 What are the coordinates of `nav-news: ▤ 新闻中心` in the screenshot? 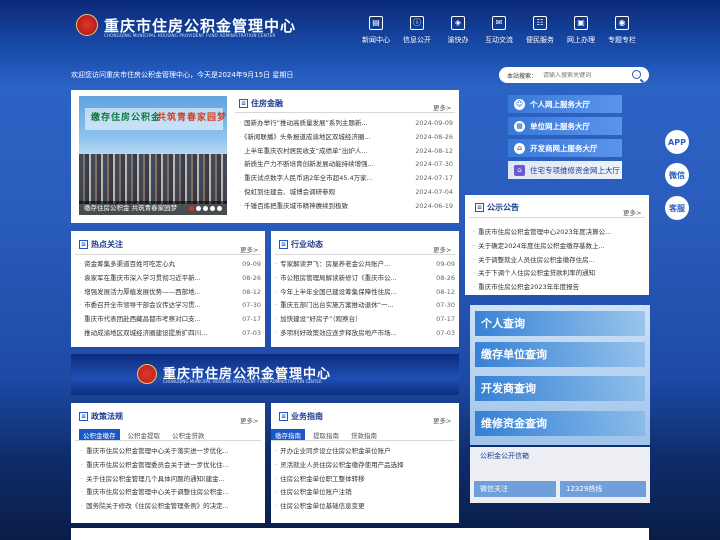 It's located at (376, 30).